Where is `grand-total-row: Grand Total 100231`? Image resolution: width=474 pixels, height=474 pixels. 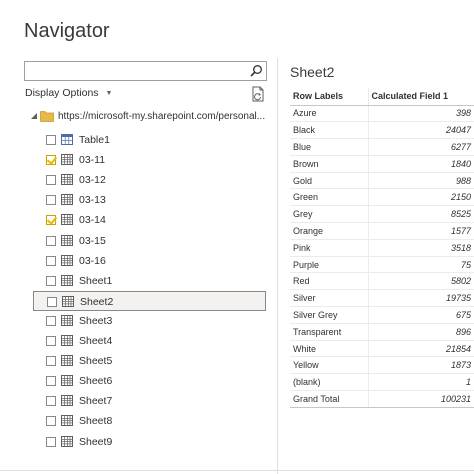 grand-total-row: Grand Total 100231 is located at coordinates (382, 399).